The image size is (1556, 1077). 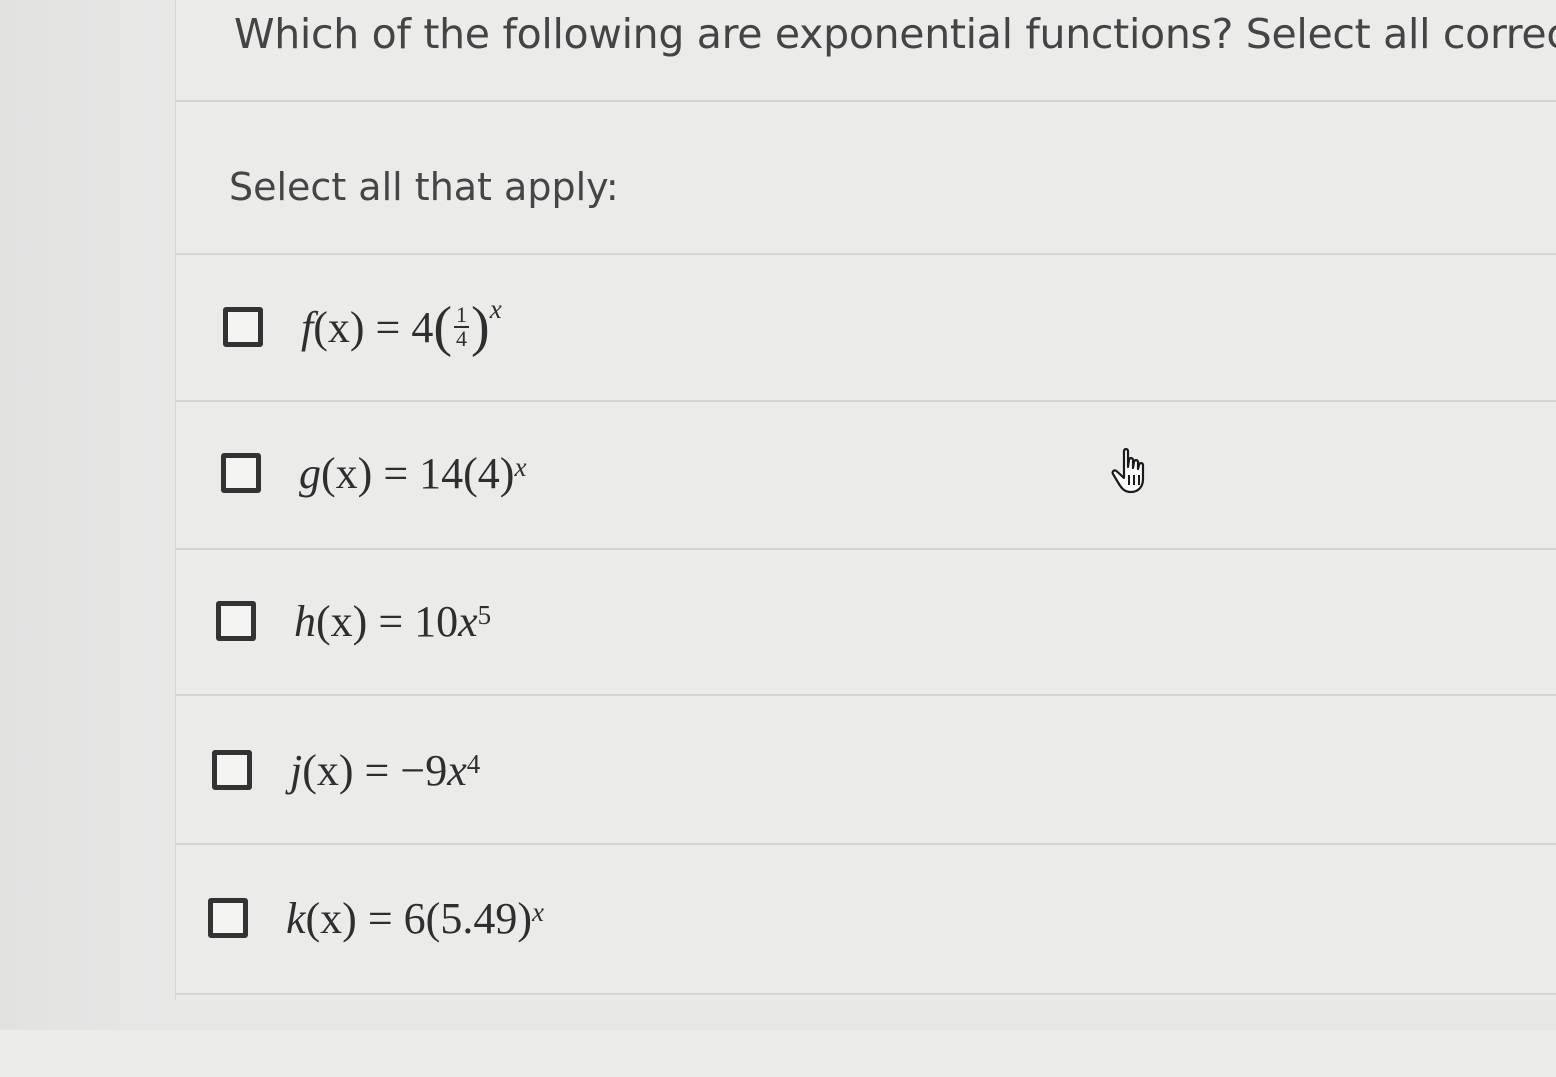 I want to click on option-f: f (x) = 4 ( 1 4 ) x, so click(x=362, y=327).